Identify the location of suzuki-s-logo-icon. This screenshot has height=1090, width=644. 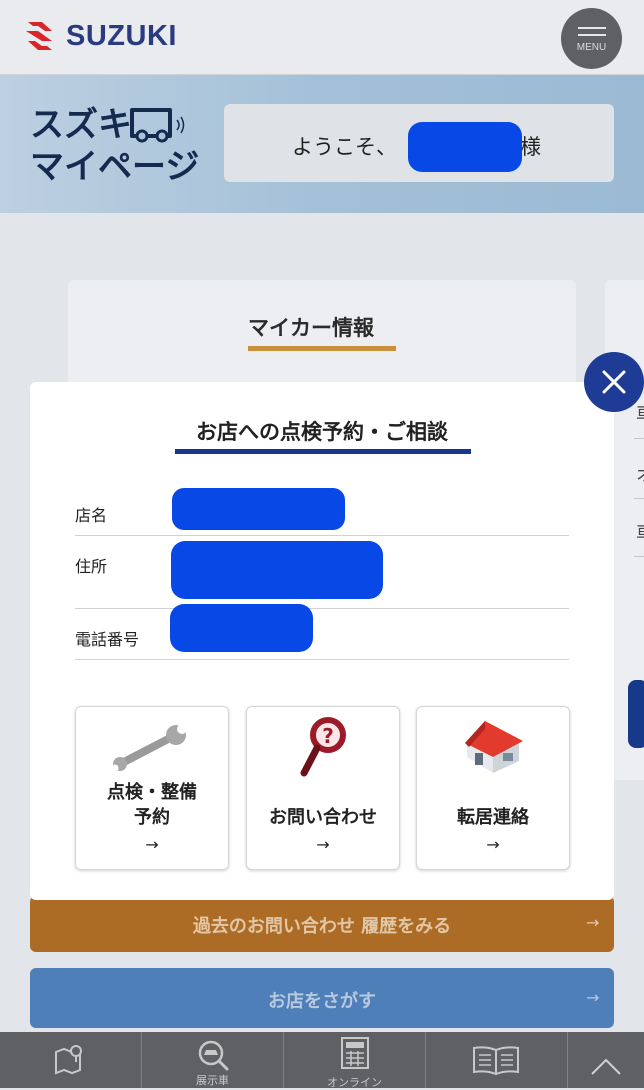
(39, 36).